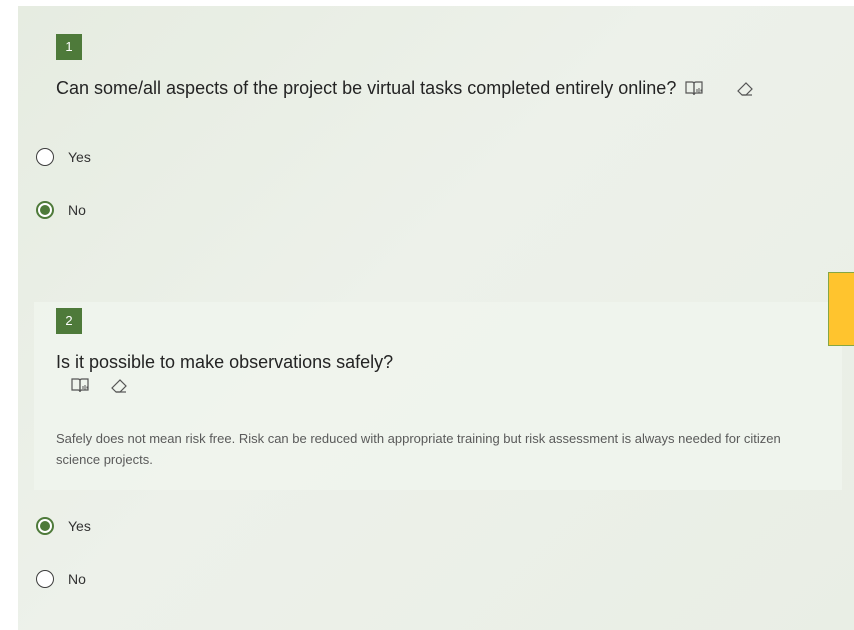  What do you see at coordinates (63, 526) in the screenshot?
I see `question-2-option-yes: Yes` at bounding box center [63, 526].